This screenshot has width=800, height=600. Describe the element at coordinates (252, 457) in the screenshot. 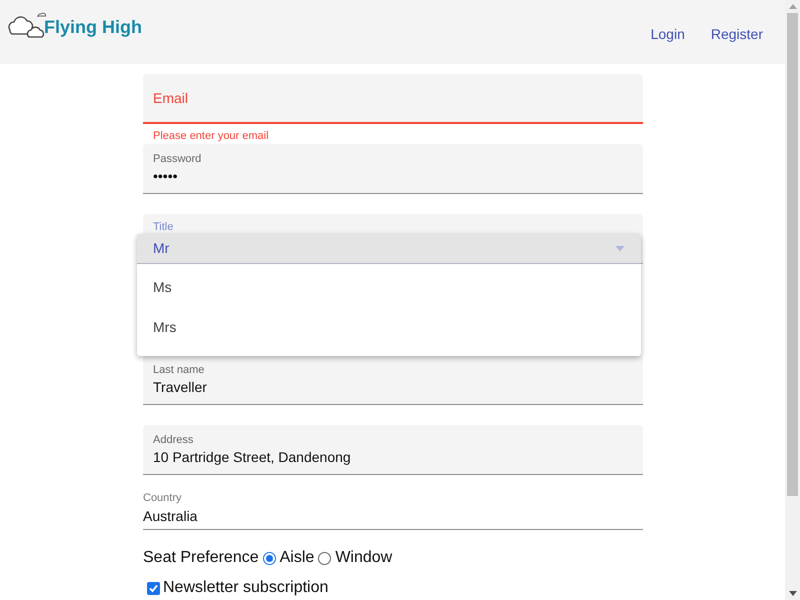

I see `field-value: 10 Partridge Street, Dandenong` at that location.